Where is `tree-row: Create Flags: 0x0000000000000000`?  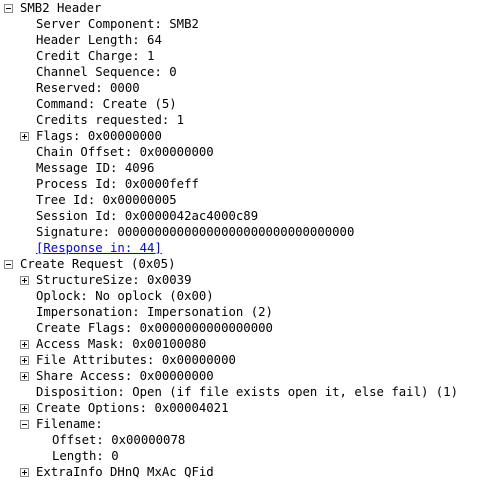 tree-row: Create Flags: 0x0000000000000000 is located at coordinates (252, 328).